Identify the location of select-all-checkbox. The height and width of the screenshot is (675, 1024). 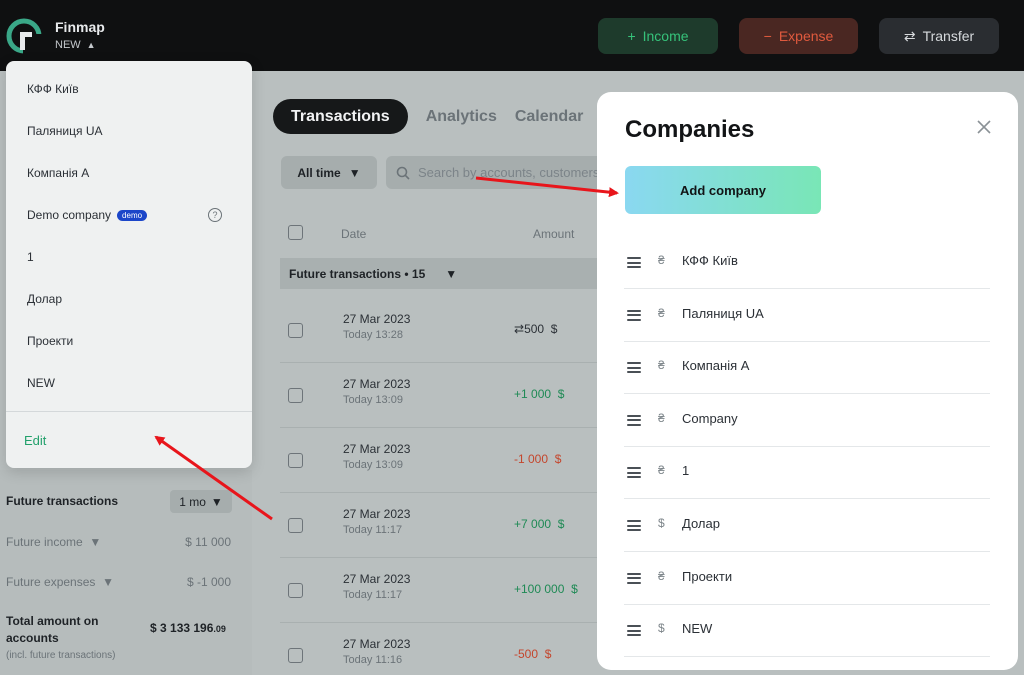
(295, 232).